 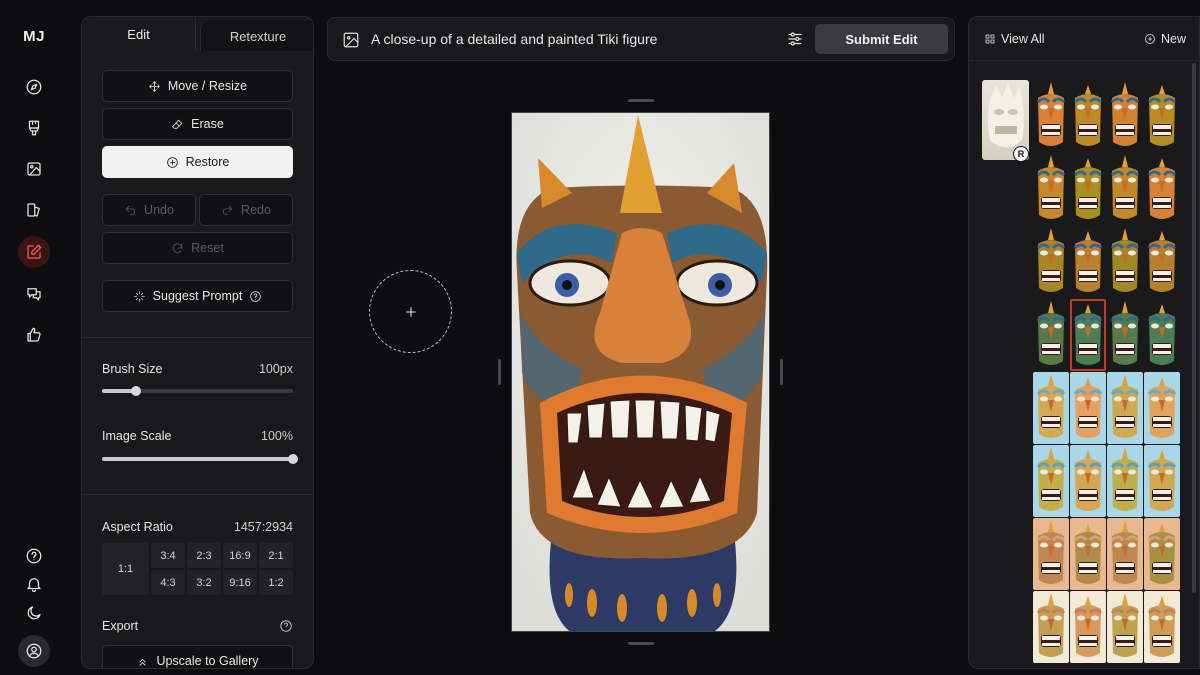 I want to click on ratio-option: 1:2, so click(x=276, y=582).